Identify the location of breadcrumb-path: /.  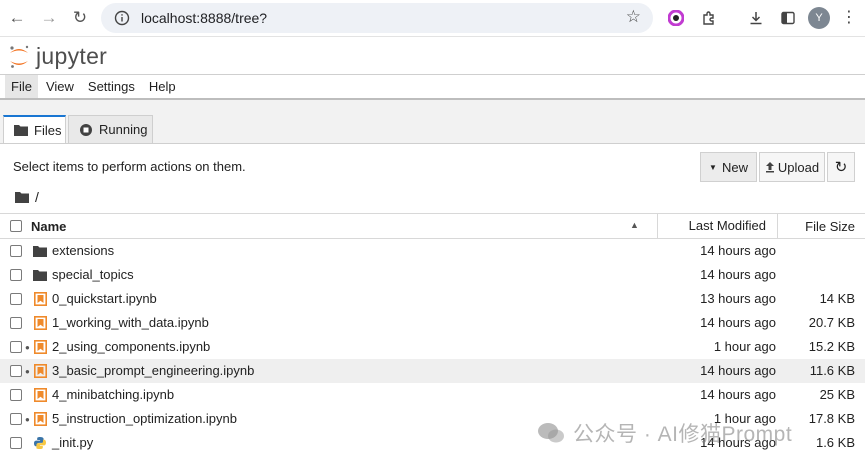
(37, 197).